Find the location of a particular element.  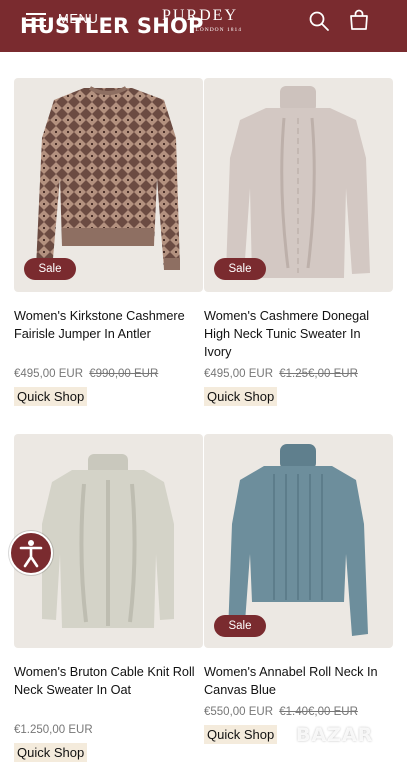

site-header: MENU PURDEY LONDON 1814 HUSTLER SHOP is located at coordinates (203, 26).